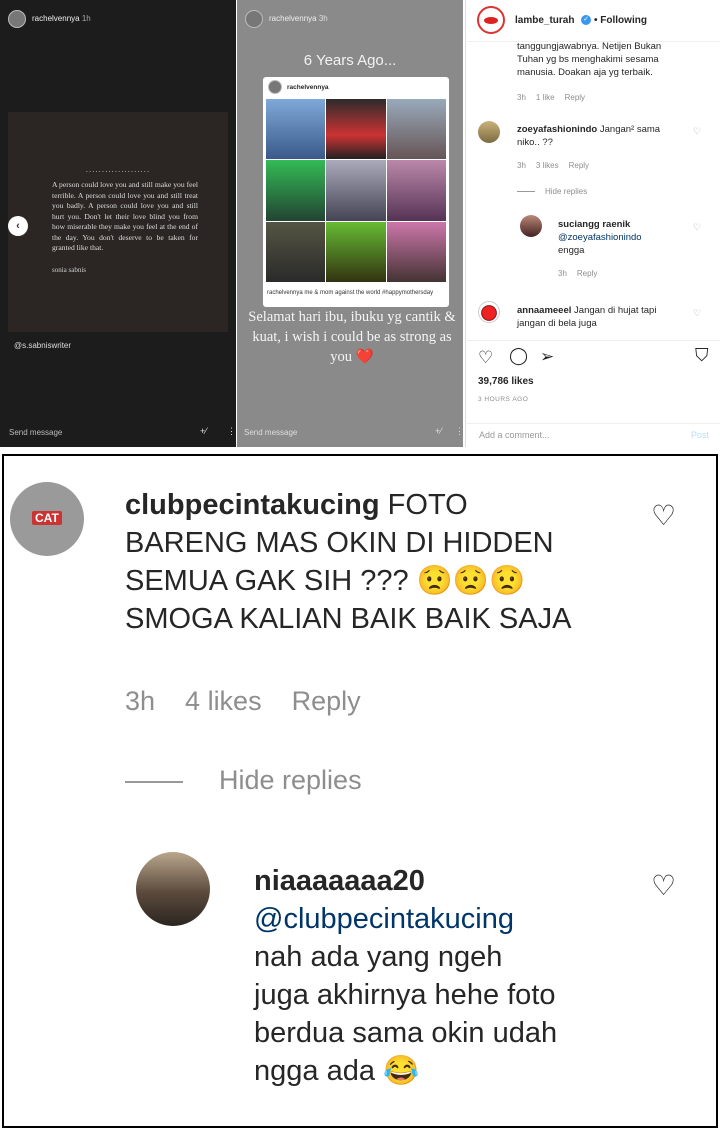  I want to click on comment-username: suciangg raenik, so click(594, 224).